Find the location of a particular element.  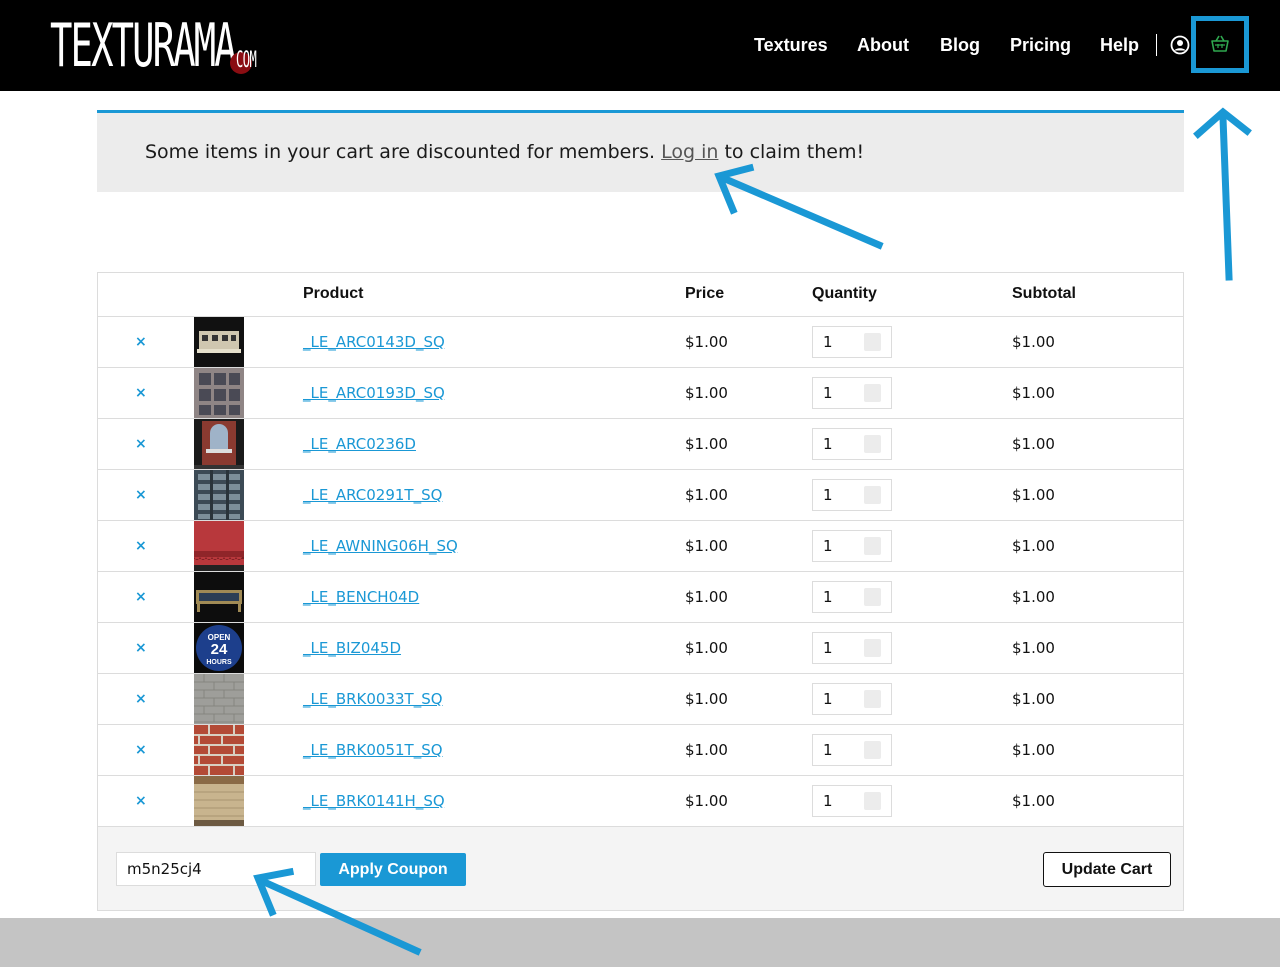

update-cart-button: Update Cart is located at coordinates (1107, 869).